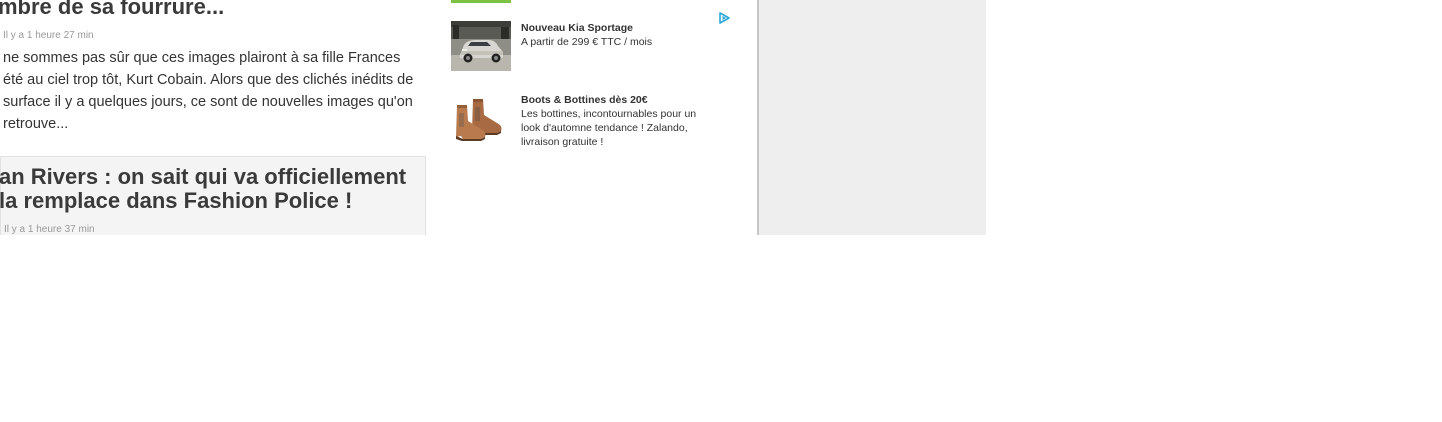 The image size is (1442, 422). Describe the element at coordinates (616, 100) in the screenshot. I see `ad-title: Boots & Bottines dès 20€` at that location.